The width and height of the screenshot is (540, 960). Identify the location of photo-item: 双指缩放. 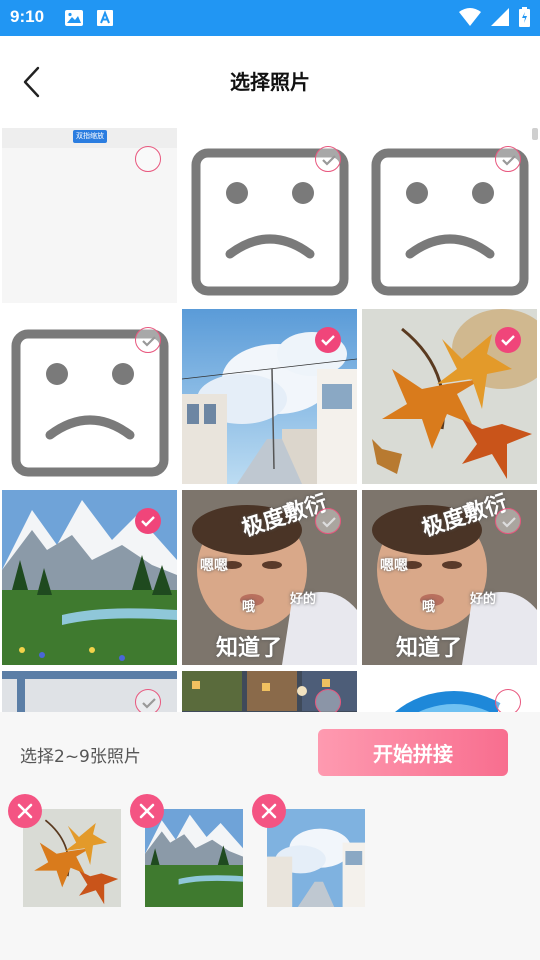
(89, 215).